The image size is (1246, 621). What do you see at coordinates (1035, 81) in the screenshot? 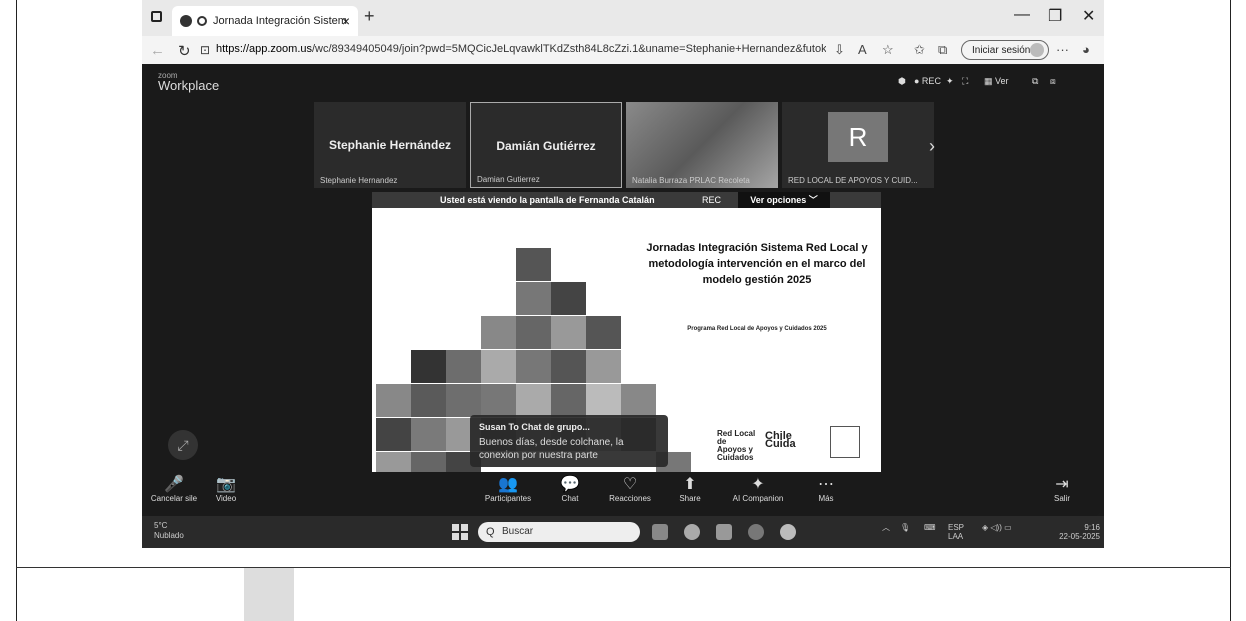
I see `pip-icon: ⧉` at bounding box center [1035, 81].